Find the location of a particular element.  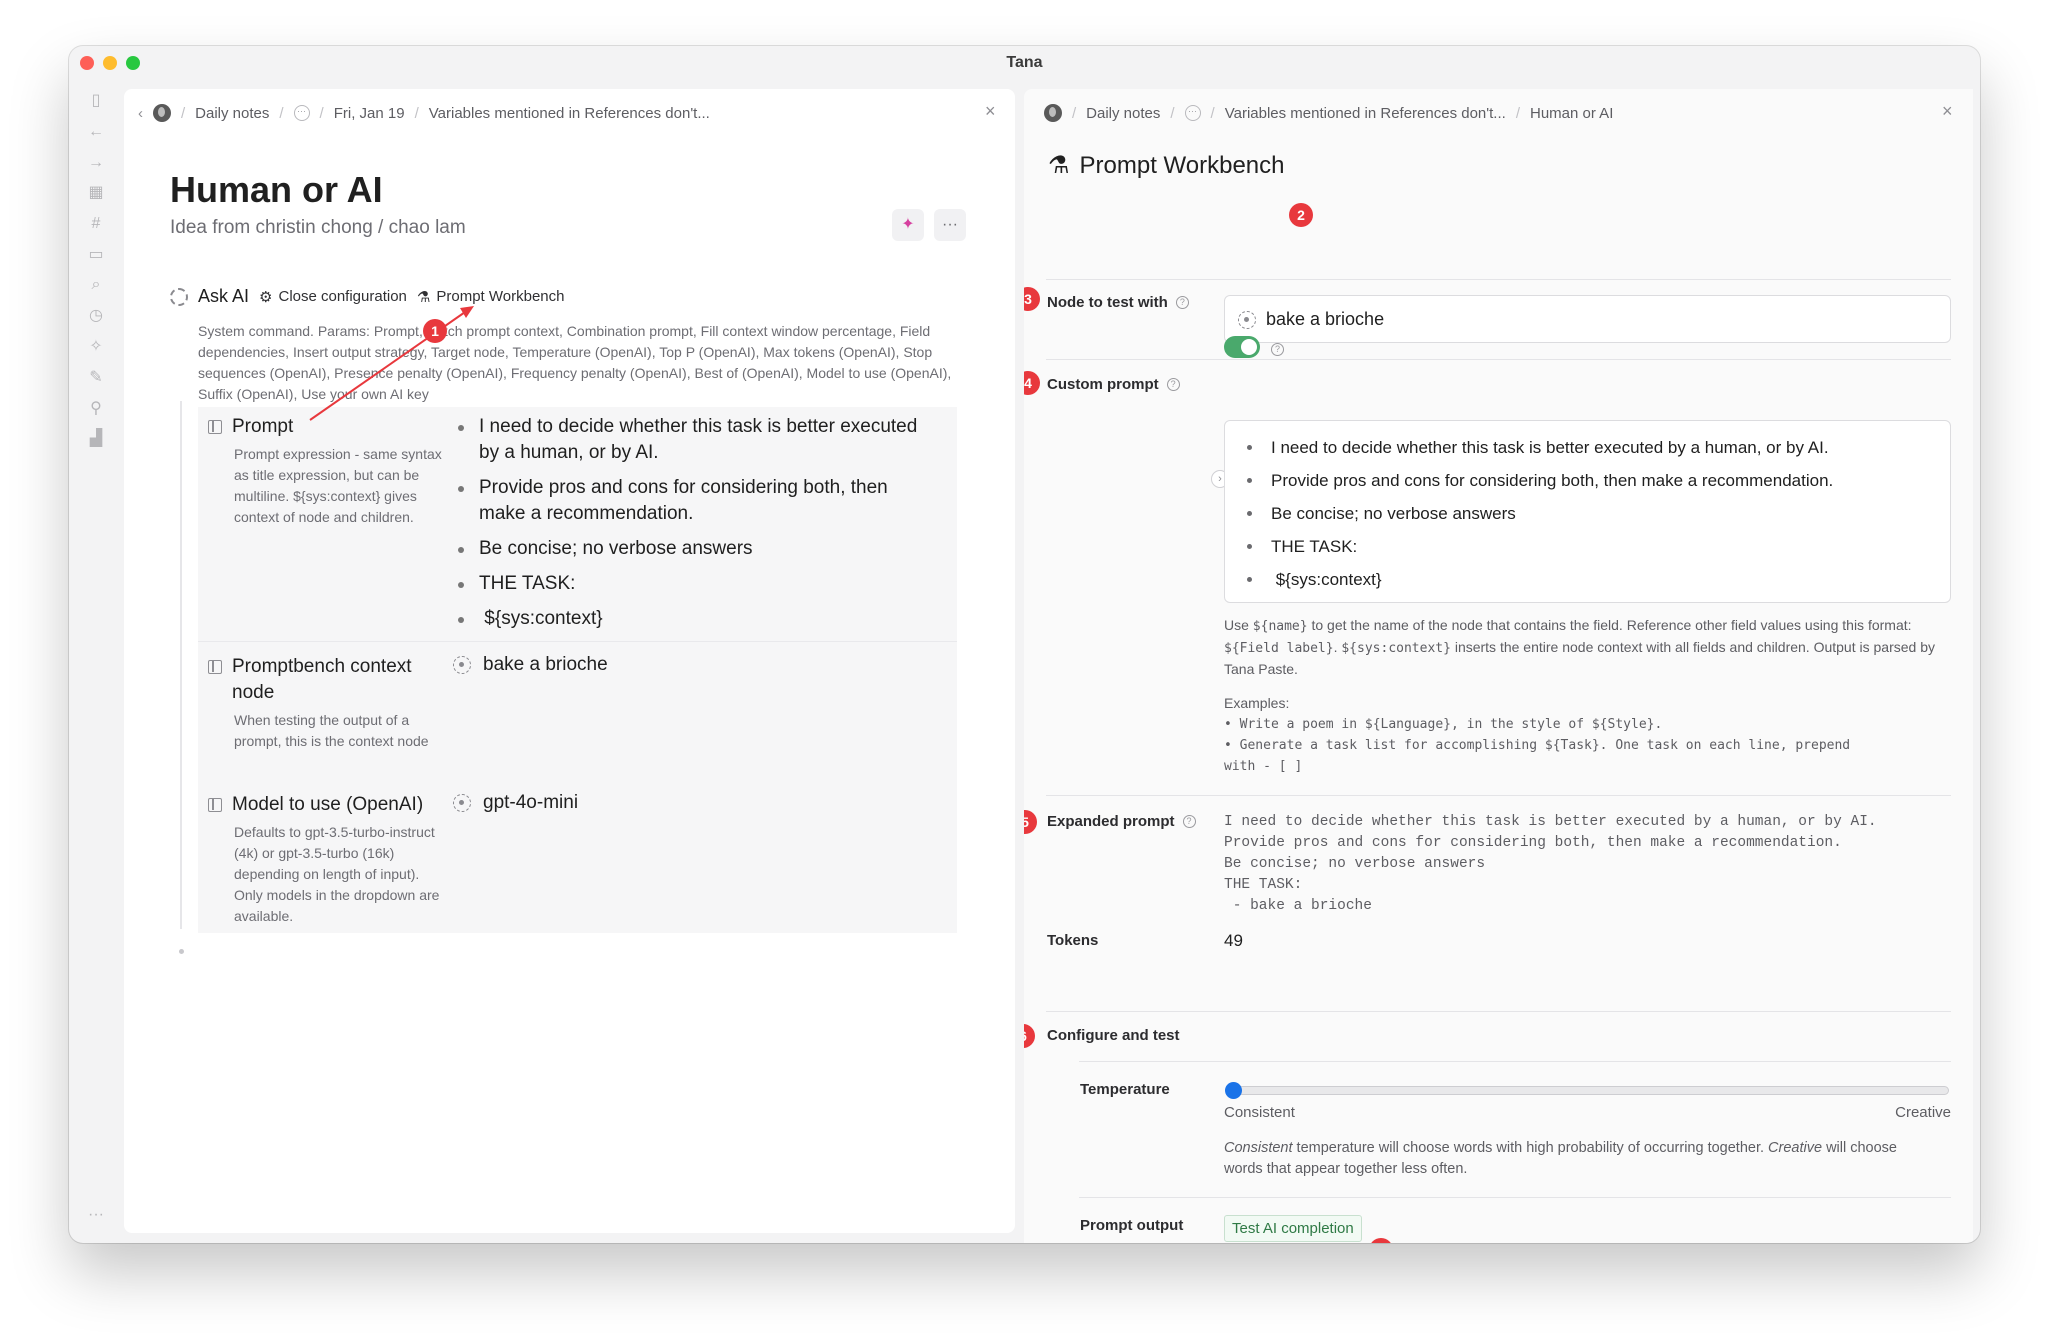

pin-icon: ⚲ is located at coordinates (96, 409).